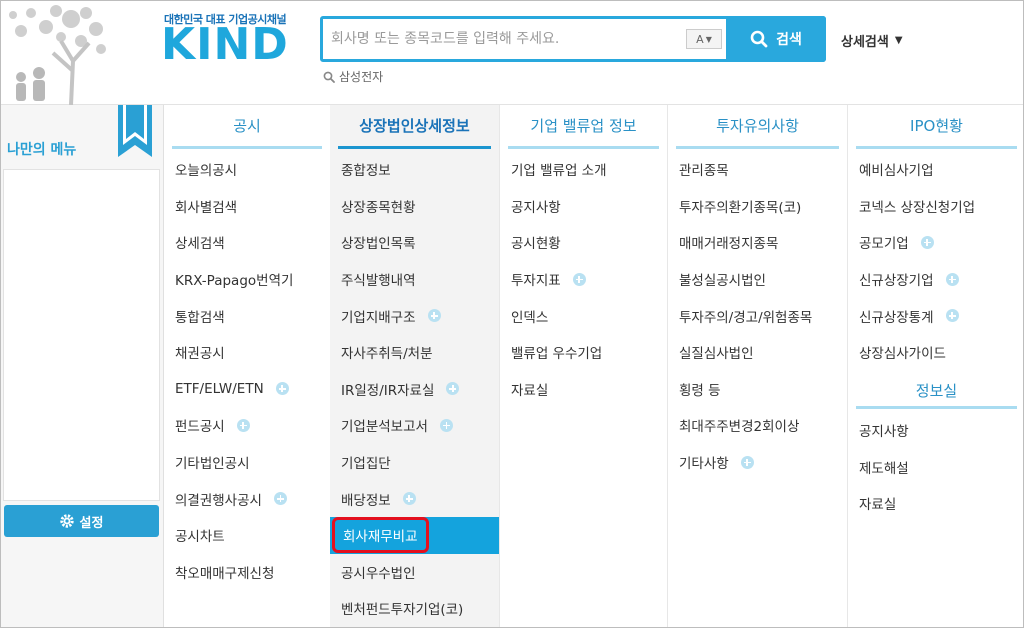  Describe the element at coordinates (247, 535) in the screenshot. I see `menu-item: 공시차트` at that location.